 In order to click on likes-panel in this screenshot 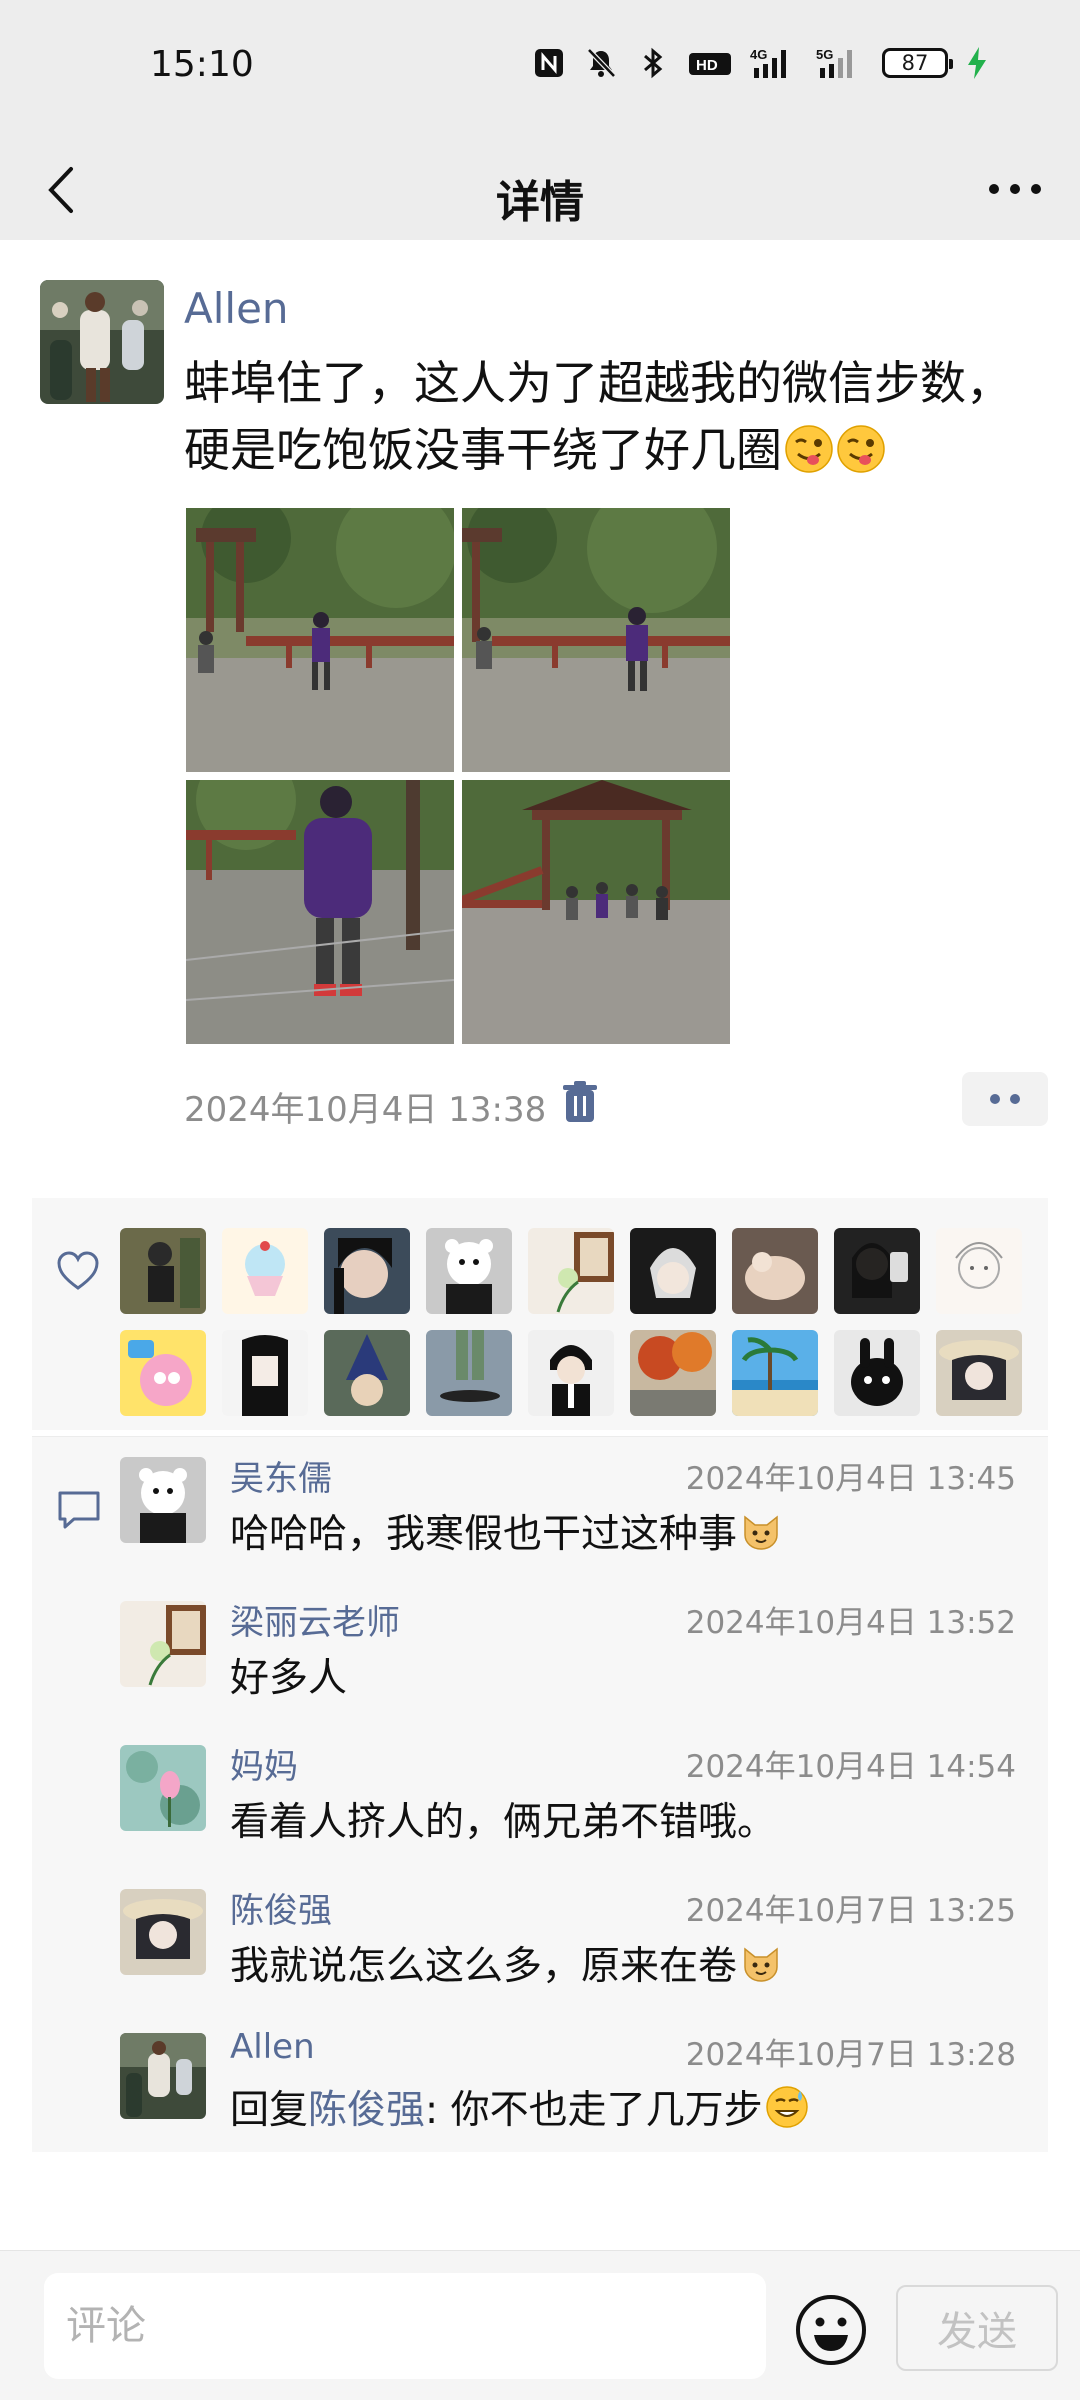, I will do `click(540, 1314)`.